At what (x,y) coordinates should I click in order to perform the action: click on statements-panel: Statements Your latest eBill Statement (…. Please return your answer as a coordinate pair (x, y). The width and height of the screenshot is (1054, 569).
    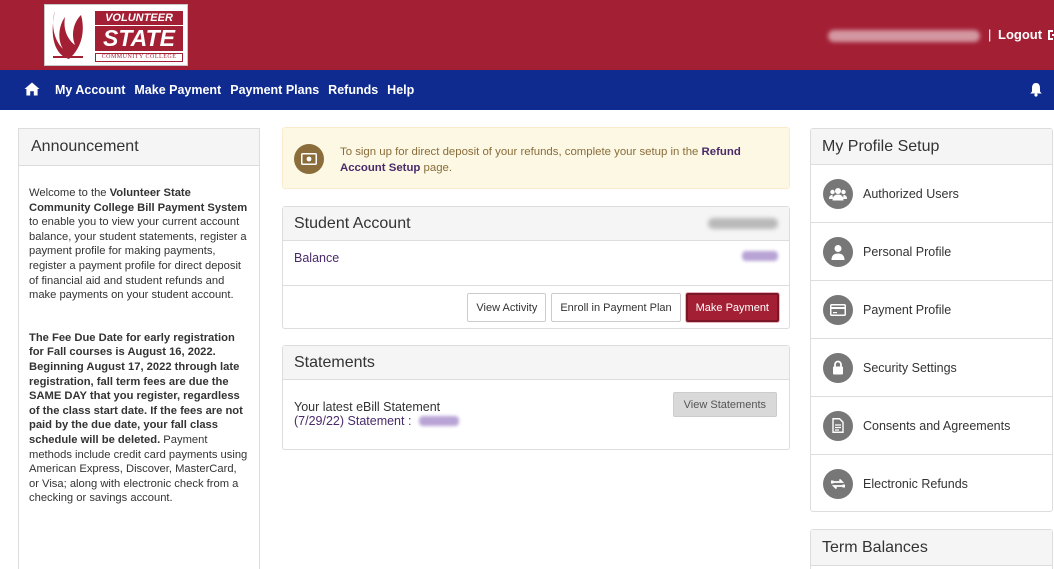
    Looking at the image, I should click on (536, 397).